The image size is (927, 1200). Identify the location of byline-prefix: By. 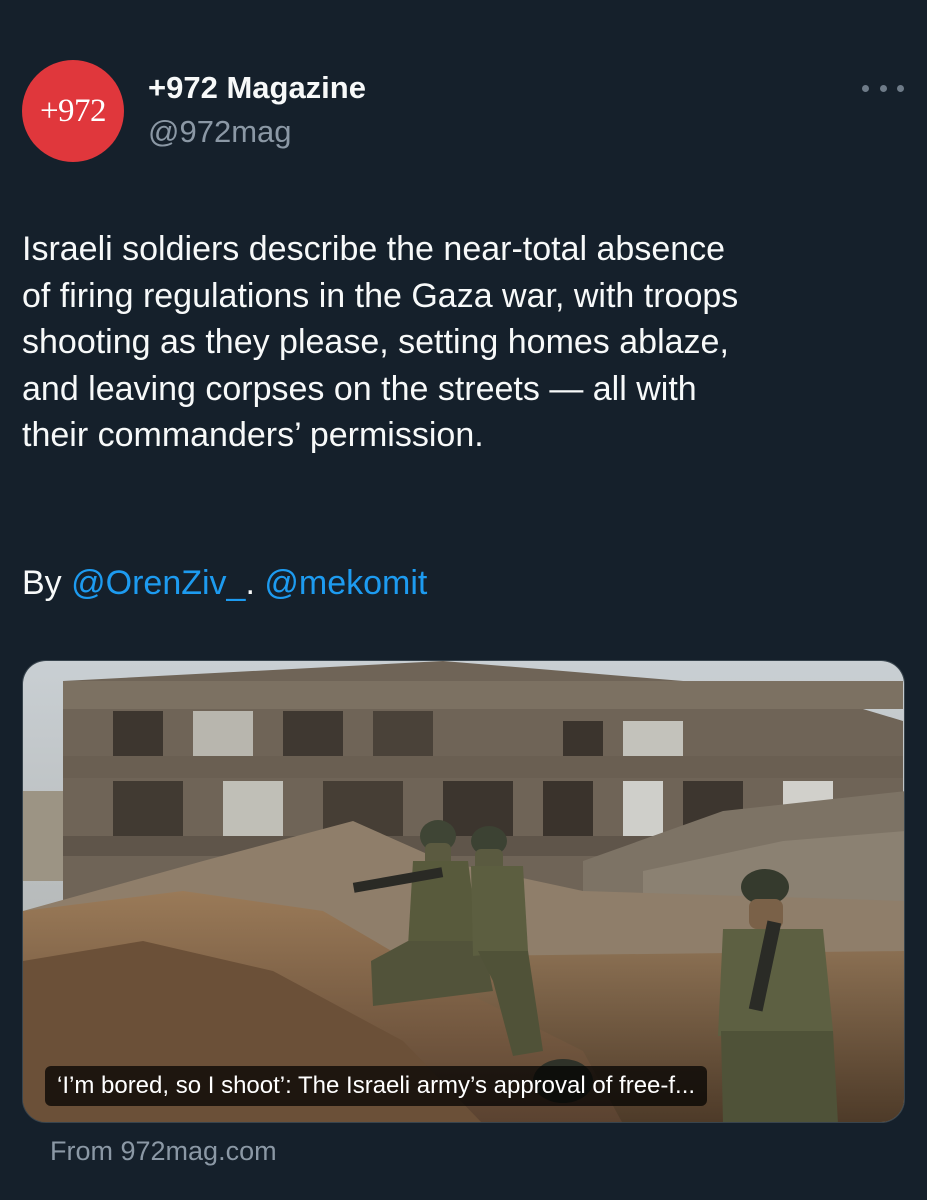
(47, 583).